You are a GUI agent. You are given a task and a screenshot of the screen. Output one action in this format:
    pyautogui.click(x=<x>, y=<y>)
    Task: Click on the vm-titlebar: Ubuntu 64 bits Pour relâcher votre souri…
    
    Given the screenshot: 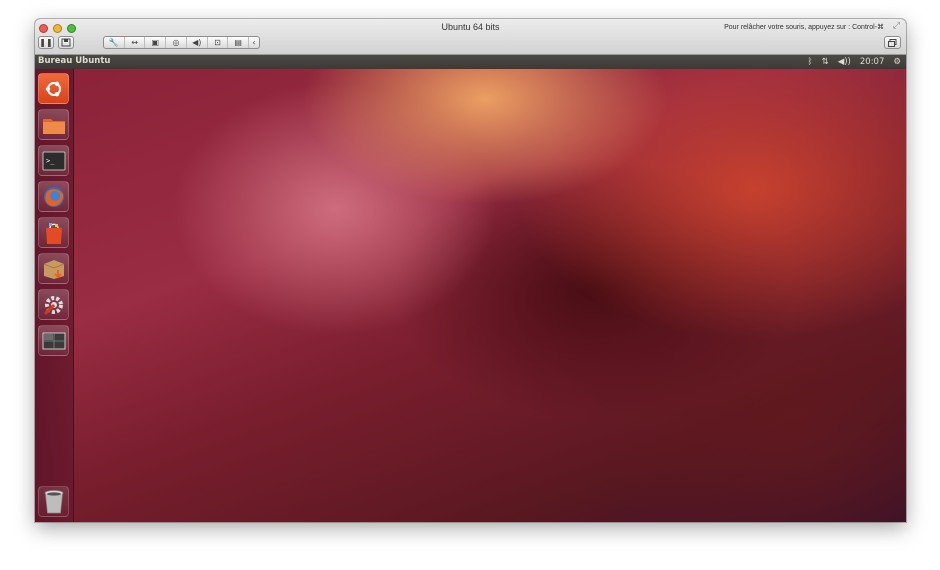 What is the action you would take?
    pyautogui.click(x=470, y=37)
    